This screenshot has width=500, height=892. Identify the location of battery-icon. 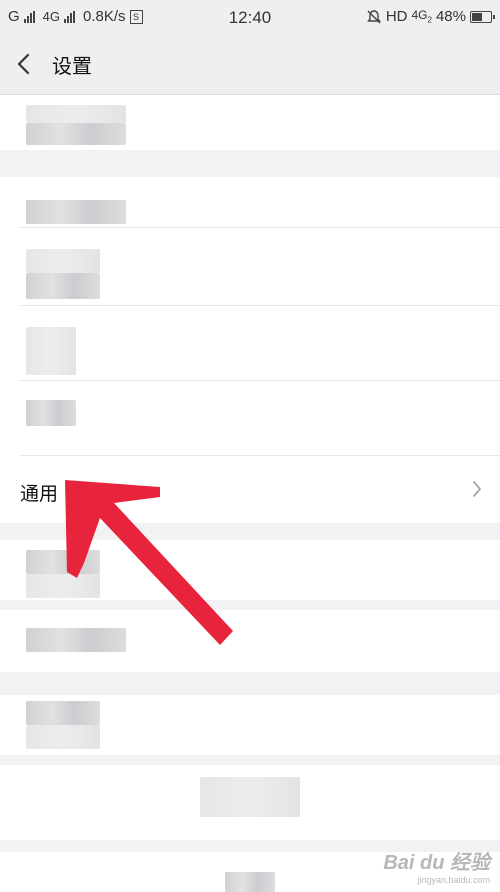
(482, 16).